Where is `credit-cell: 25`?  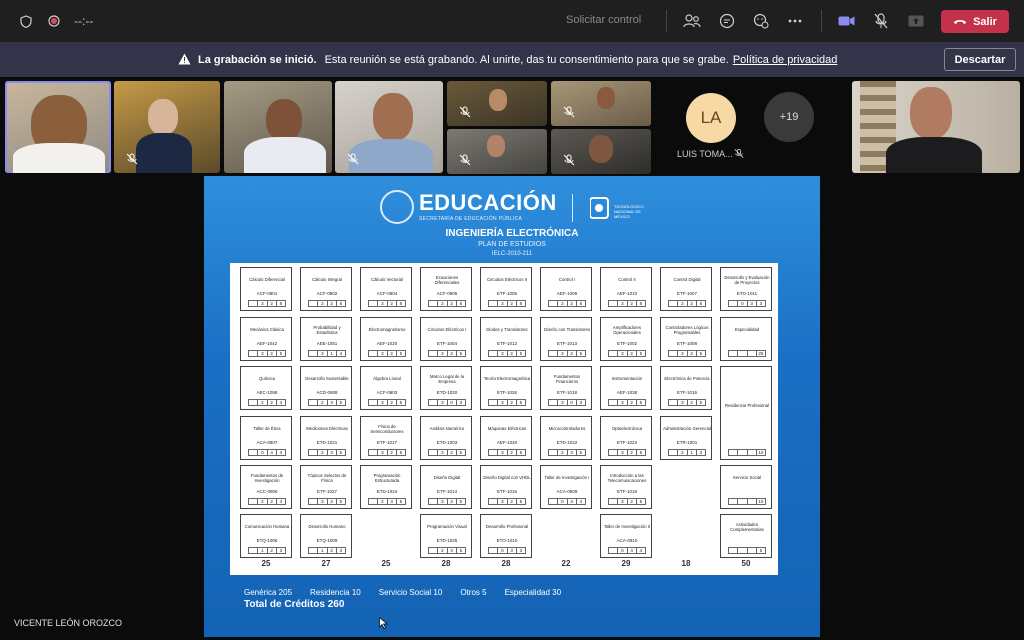 credit-cell: 25 is located at coordinates (760, 353).